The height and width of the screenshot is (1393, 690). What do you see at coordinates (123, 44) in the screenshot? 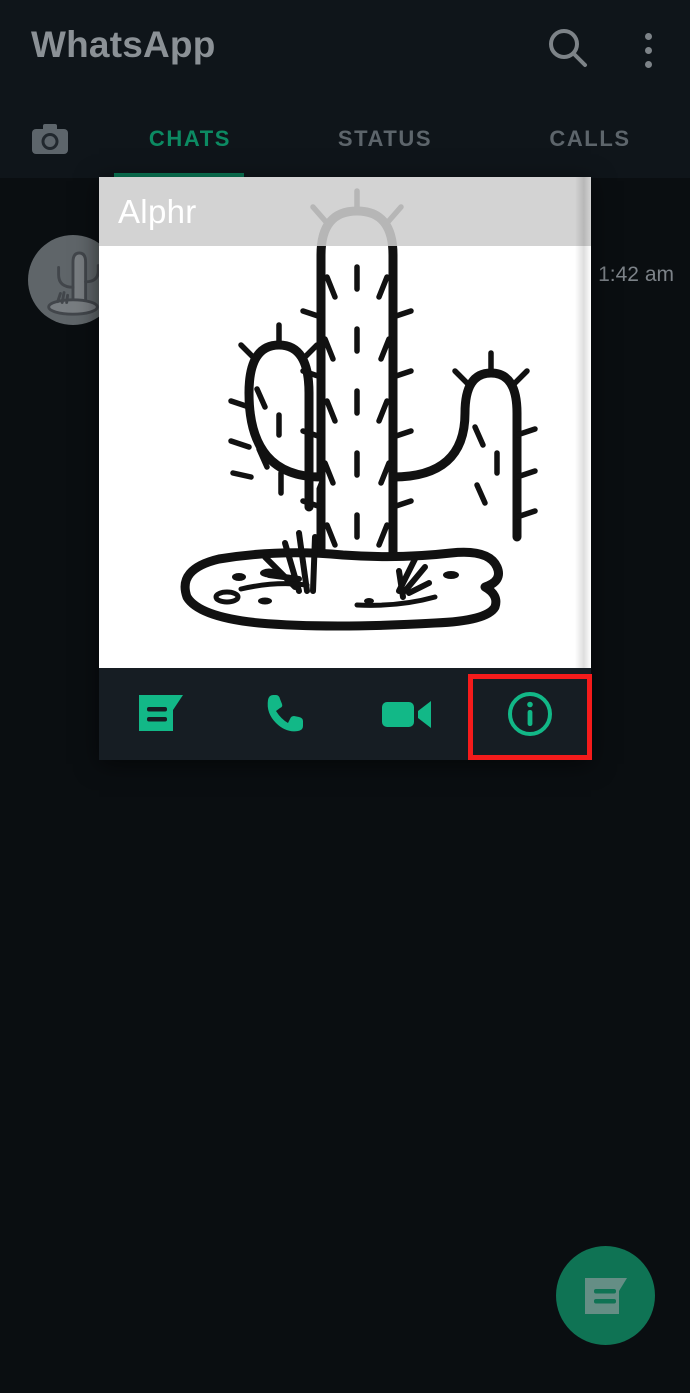
I see `app-title: WhatsApp` at bounding box center [123, 44].